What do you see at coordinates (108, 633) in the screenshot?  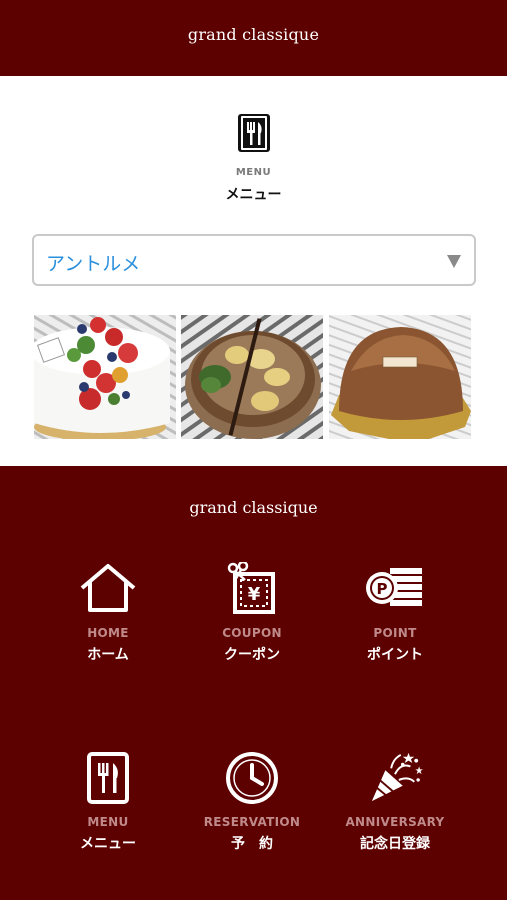 I see `nav-home-en: HOME` at bounding box center [108, 633].